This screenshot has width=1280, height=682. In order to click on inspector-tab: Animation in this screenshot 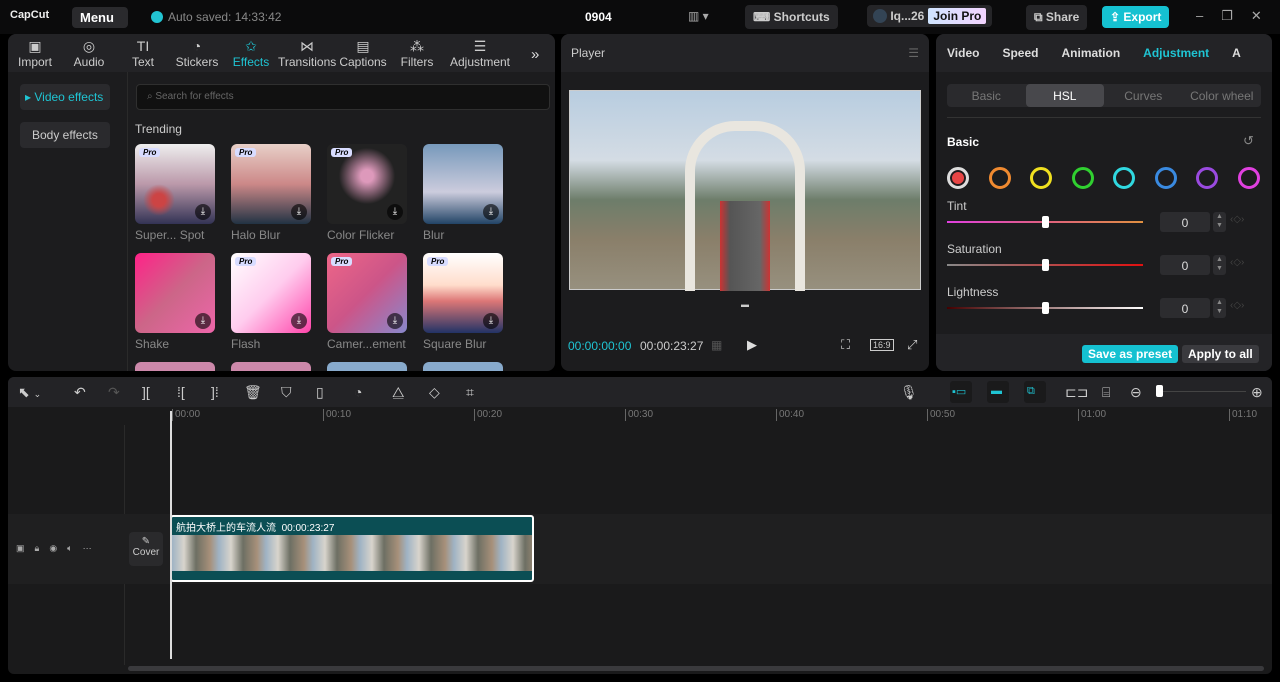, I will do `click(1090, 53)`.